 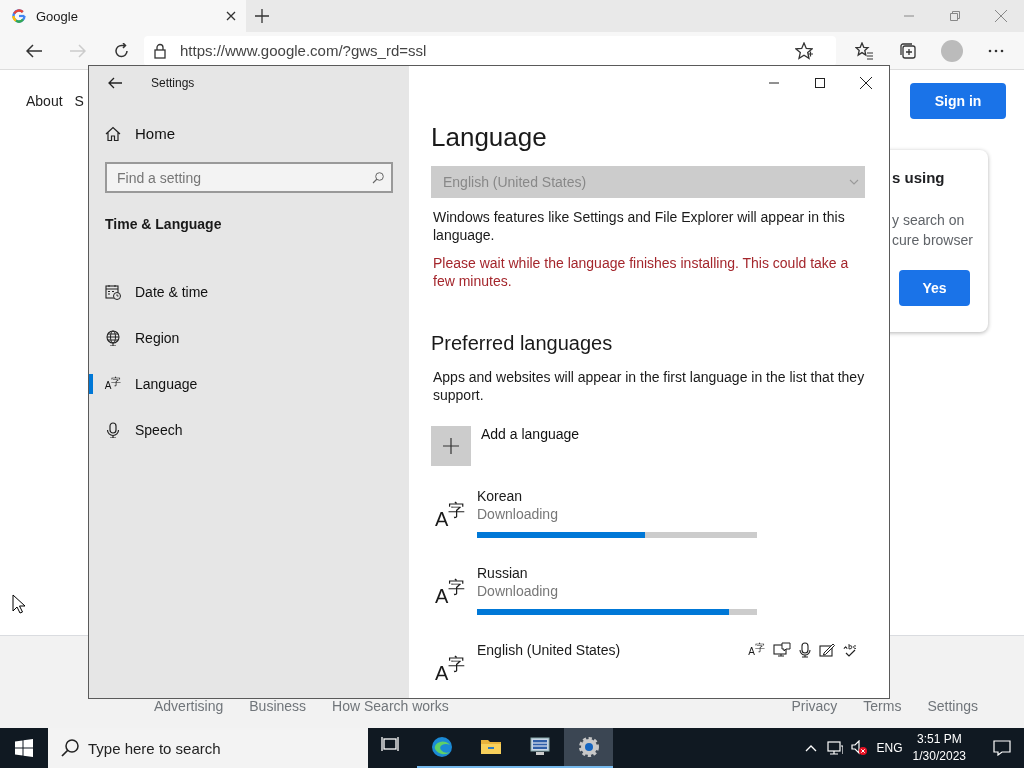 What do you see at coordinates (189, 706) in the screenshot?
I see `footer-link: Advertising` at bounding box center [189, 706].